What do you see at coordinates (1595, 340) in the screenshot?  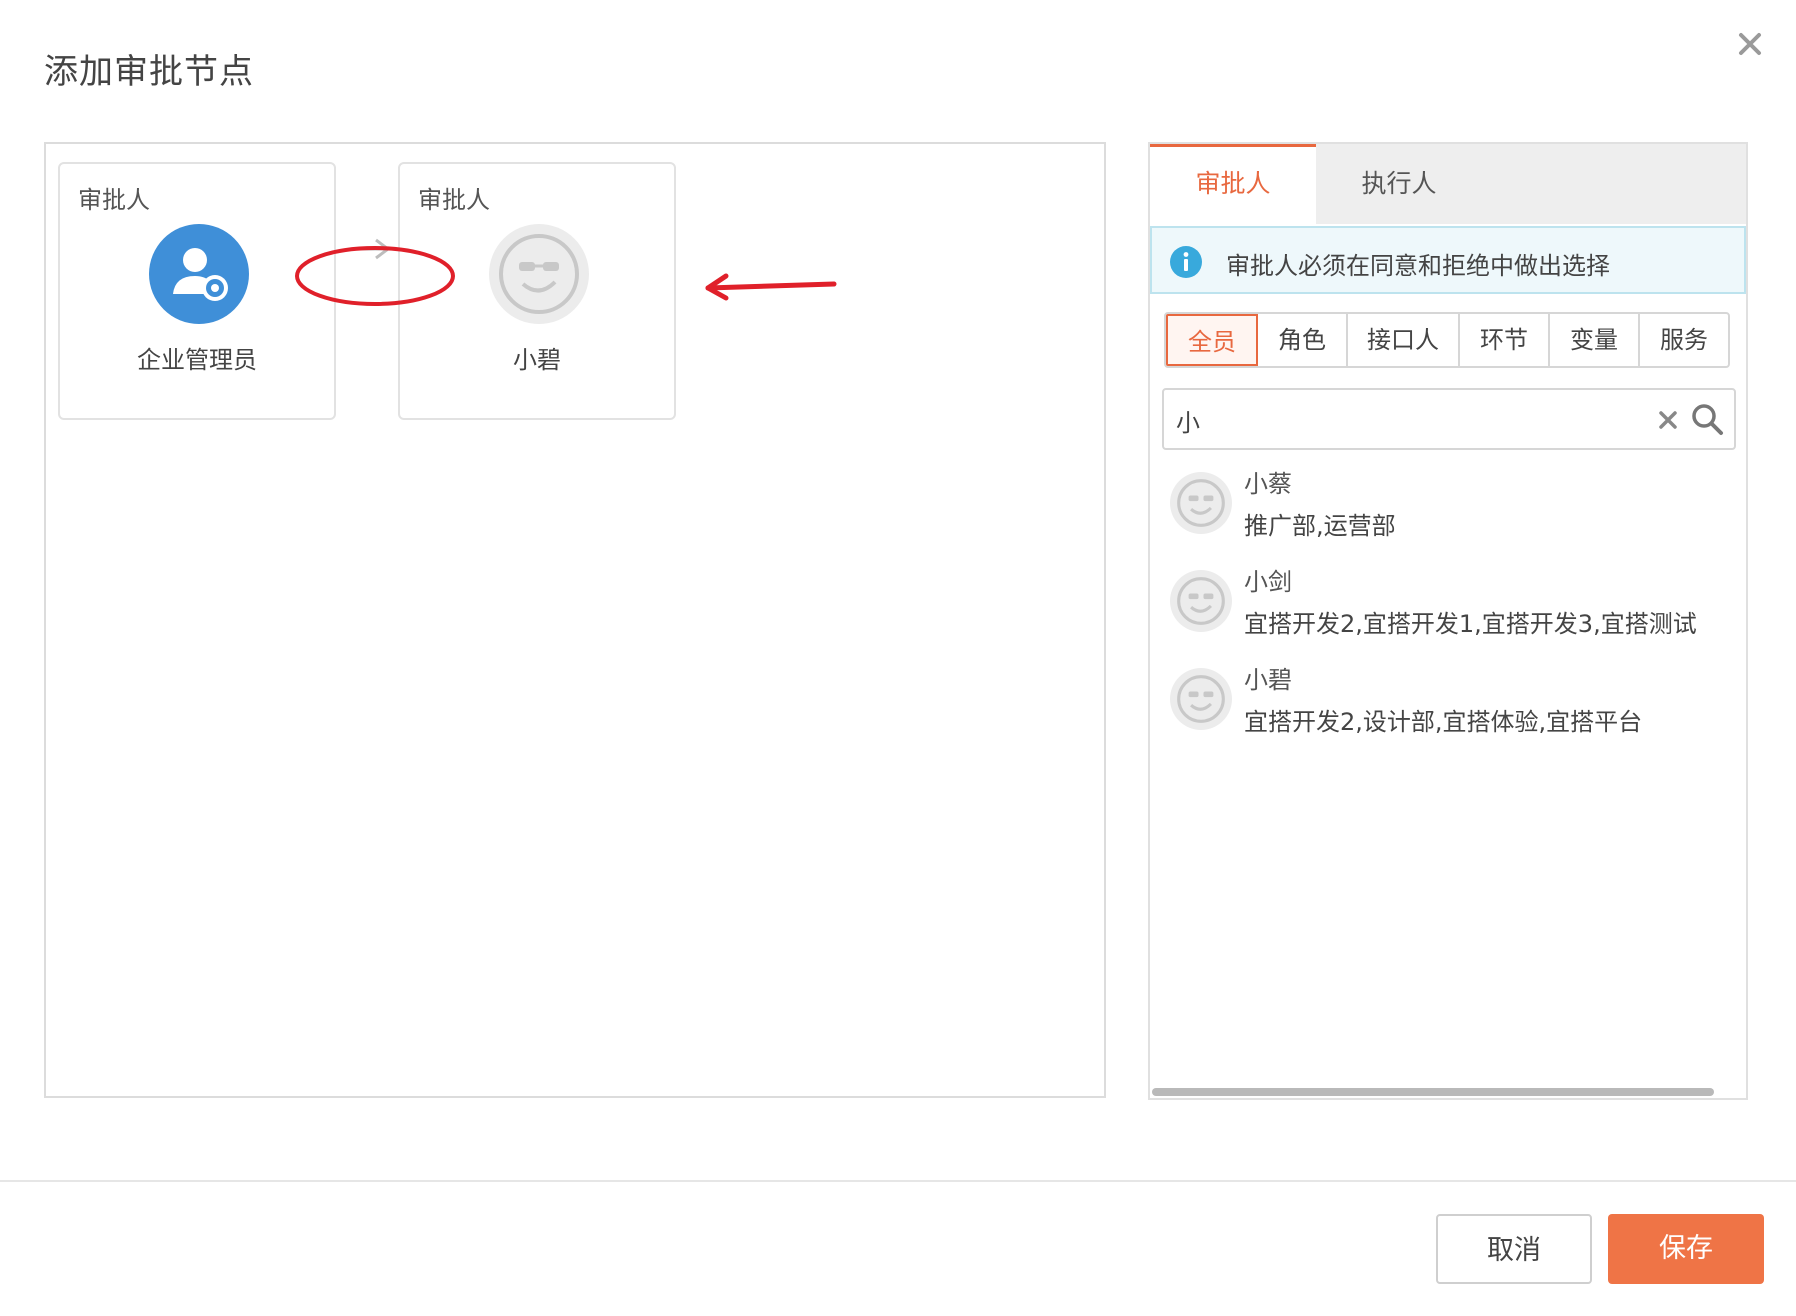 I see `filter-variable: 变量` at bounding box center [1595, 340].